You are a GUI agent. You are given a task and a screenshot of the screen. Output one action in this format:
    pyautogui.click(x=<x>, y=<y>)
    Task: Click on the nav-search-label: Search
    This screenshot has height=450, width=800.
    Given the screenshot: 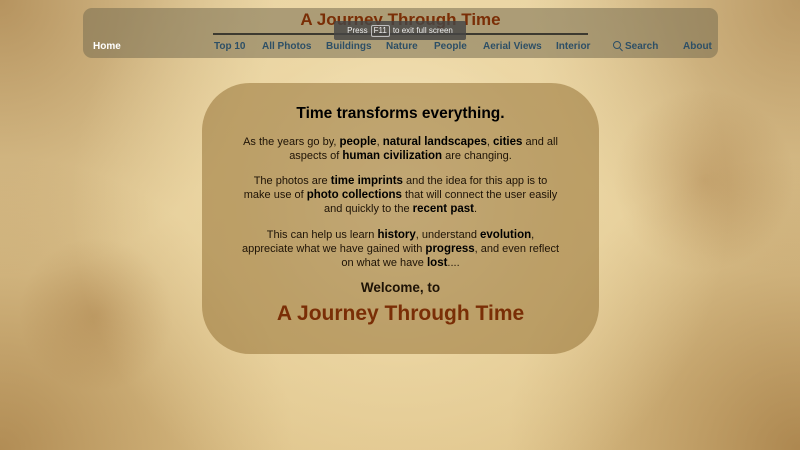 What is the action you would take?
    pyautogui.click(x=642, y=46)
    